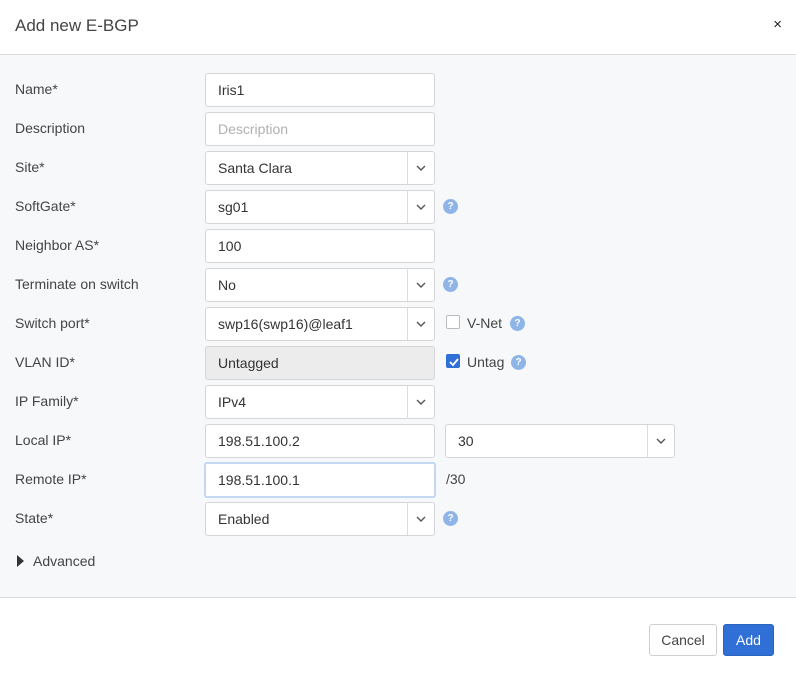 The image size is (796, 675). I want to click on terminate-on-switch-value: No, so click(227, 285).